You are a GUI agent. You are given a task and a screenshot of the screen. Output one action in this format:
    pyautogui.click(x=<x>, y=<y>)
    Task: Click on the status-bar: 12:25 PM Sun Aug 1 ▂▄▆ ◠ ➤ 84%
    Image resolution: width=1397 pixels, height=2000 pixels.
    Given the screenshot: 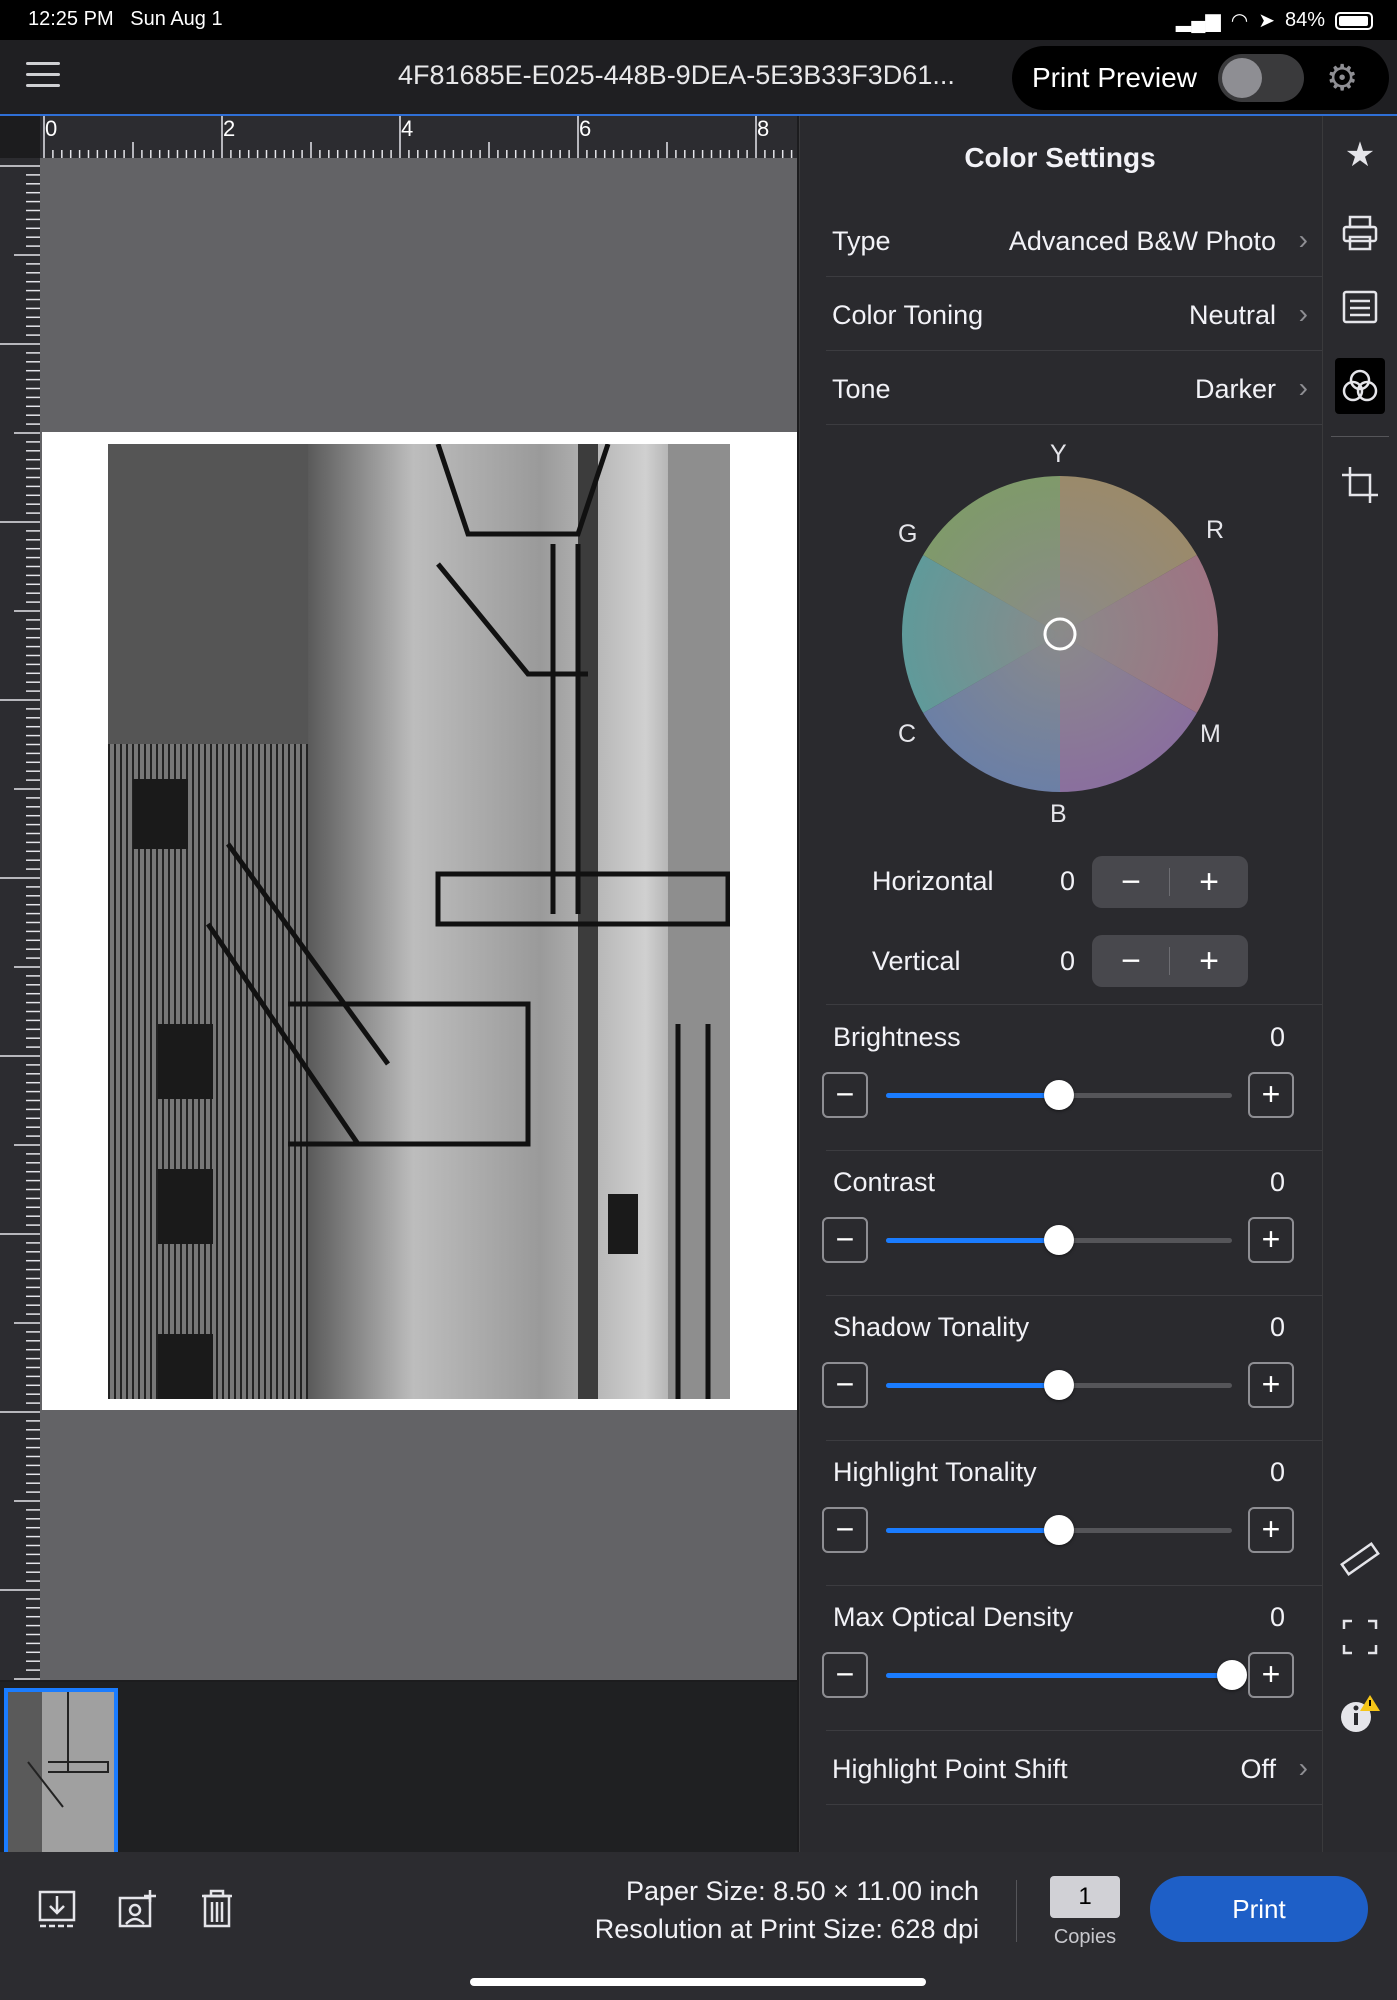 What is the action you would take?
    pyautogui.click(x=698, y=20)
    